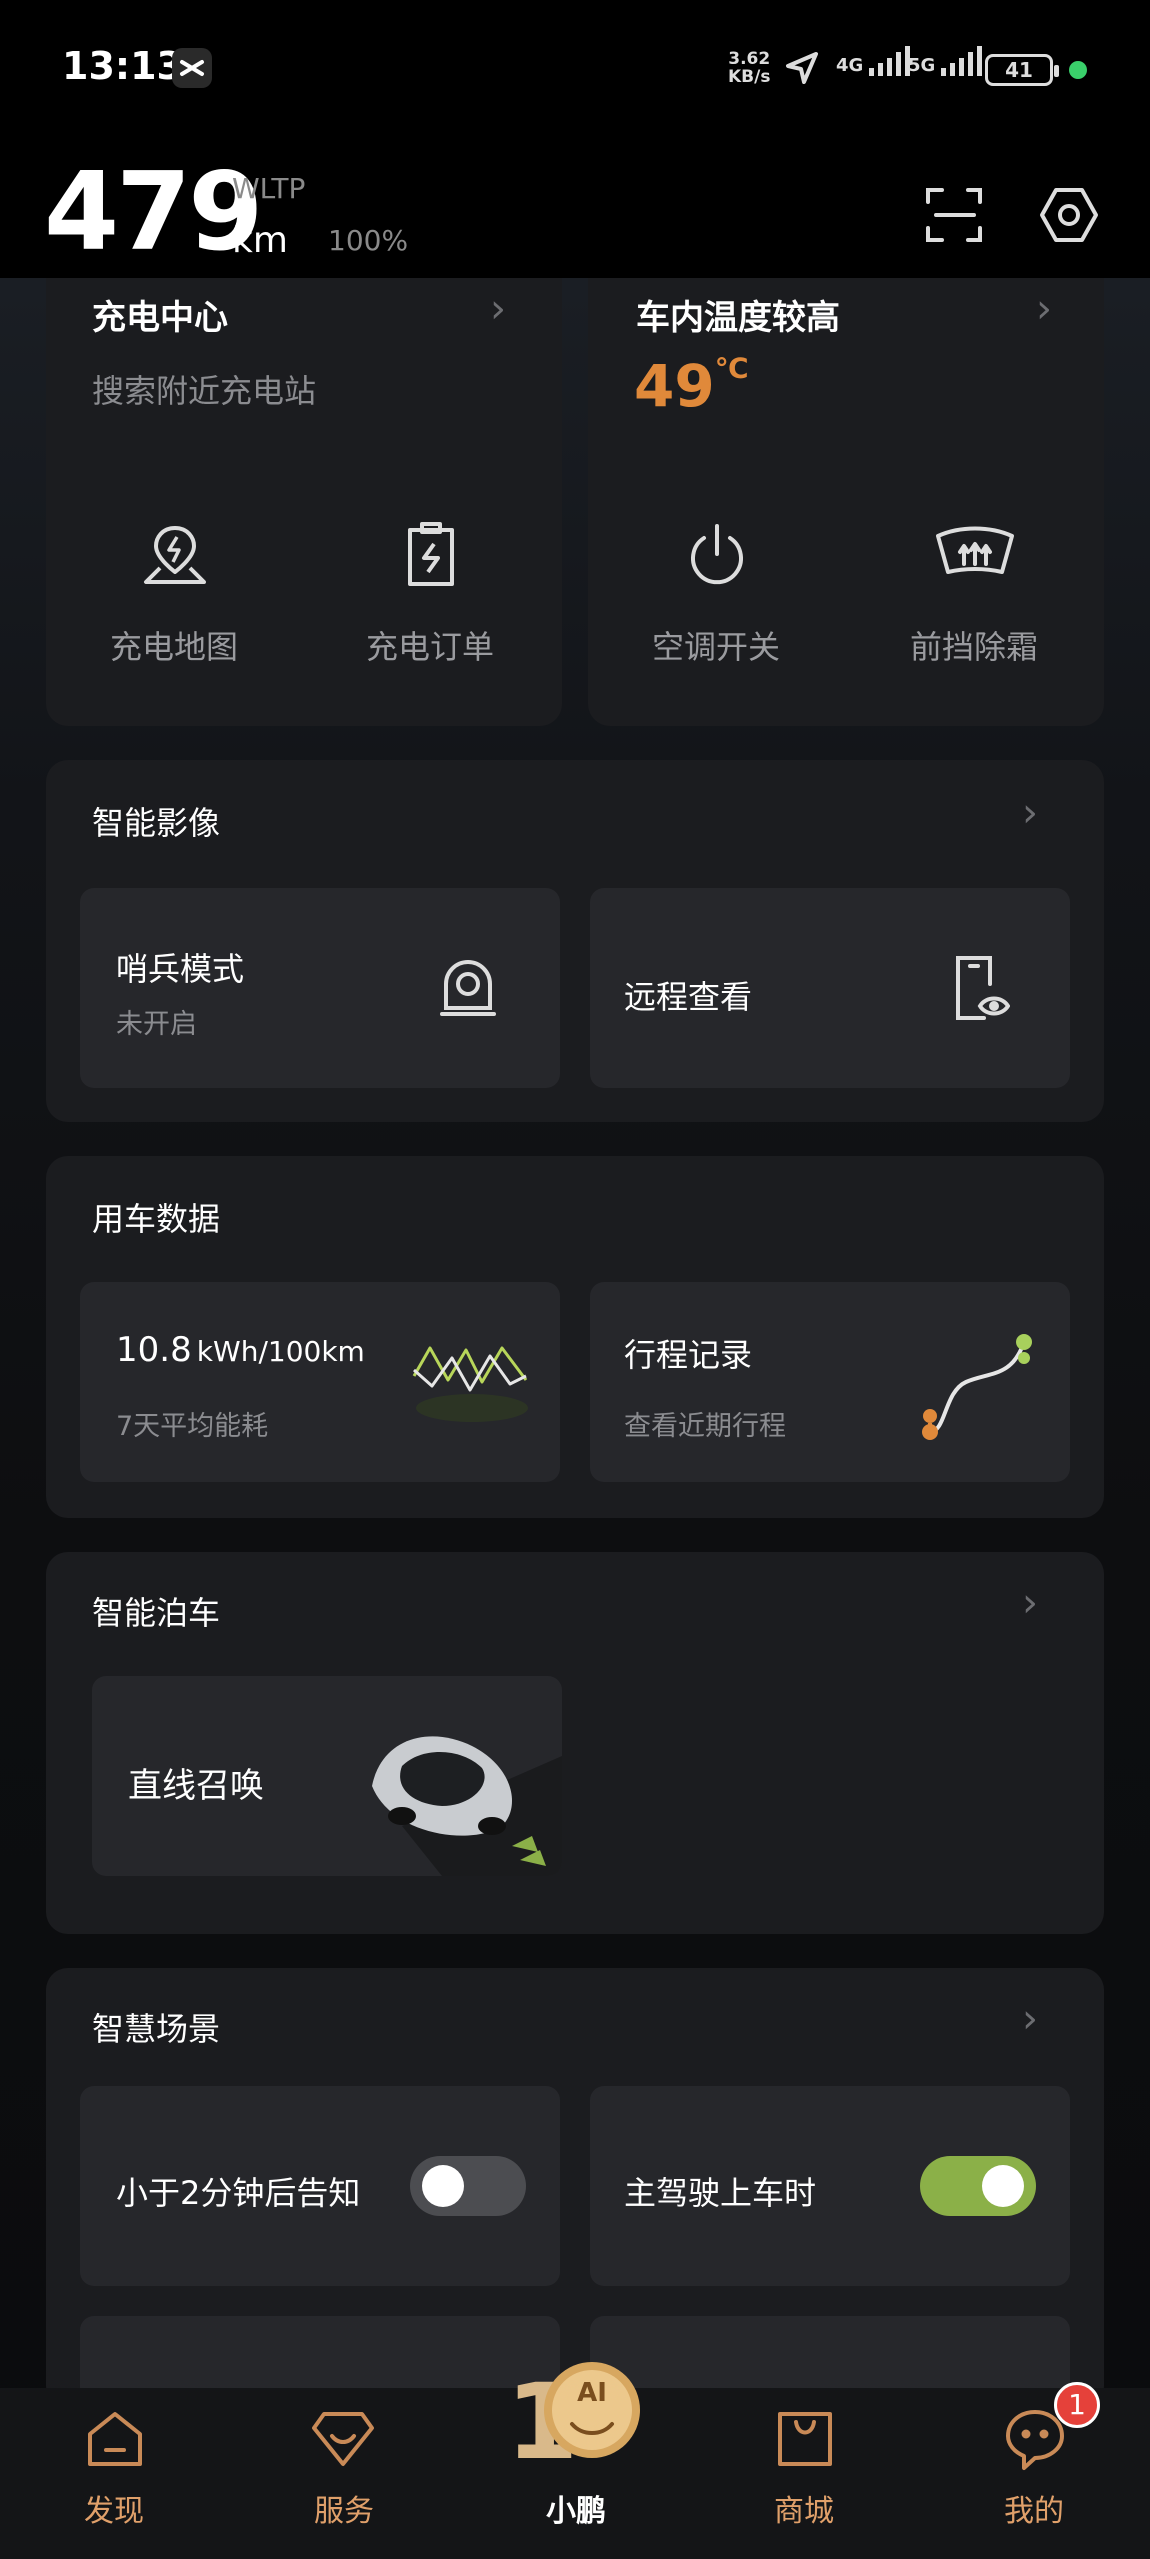 This screenshot has height=2559, width=1150. Describe the element at coordinates (468, 988) in the screenshot. I see `camera-icon` at that location.